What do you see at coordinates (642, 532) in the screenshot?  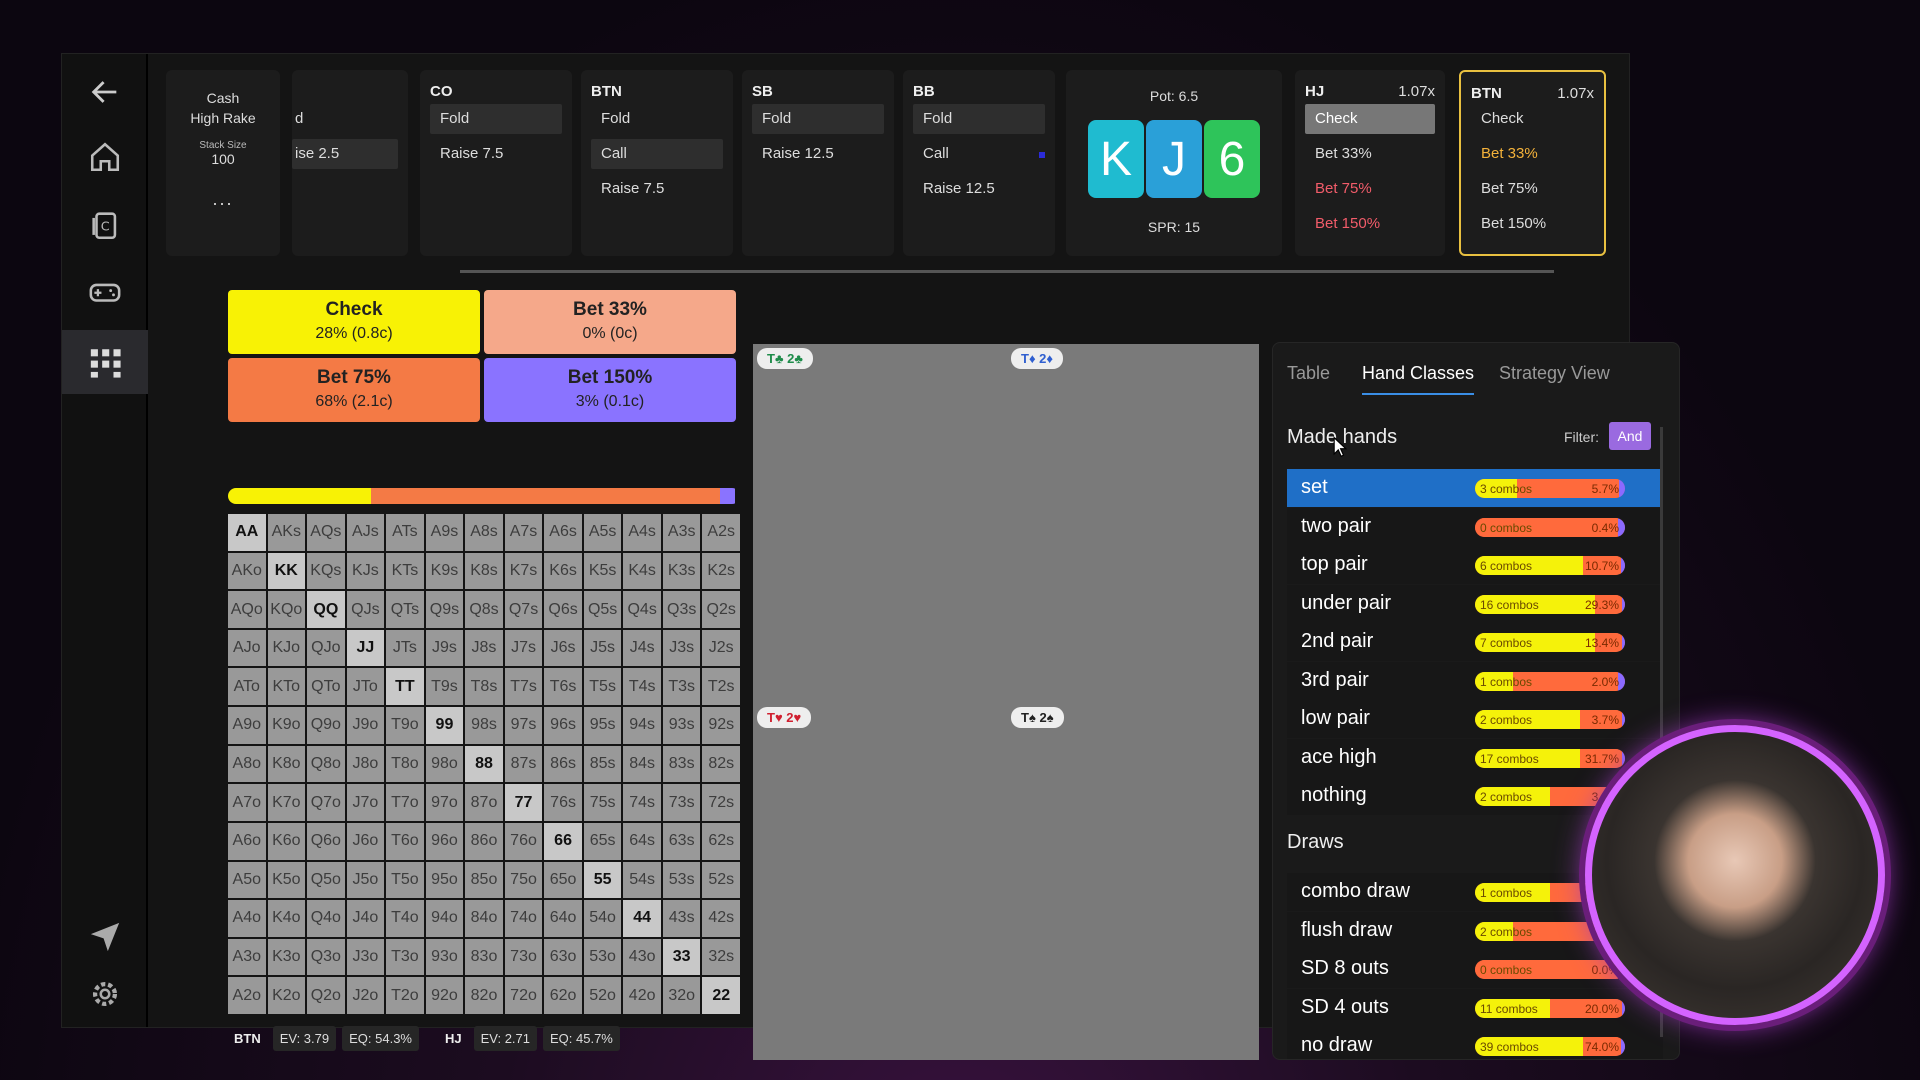 I see `hand-cell: A4s` at bounding box center [642, 532].